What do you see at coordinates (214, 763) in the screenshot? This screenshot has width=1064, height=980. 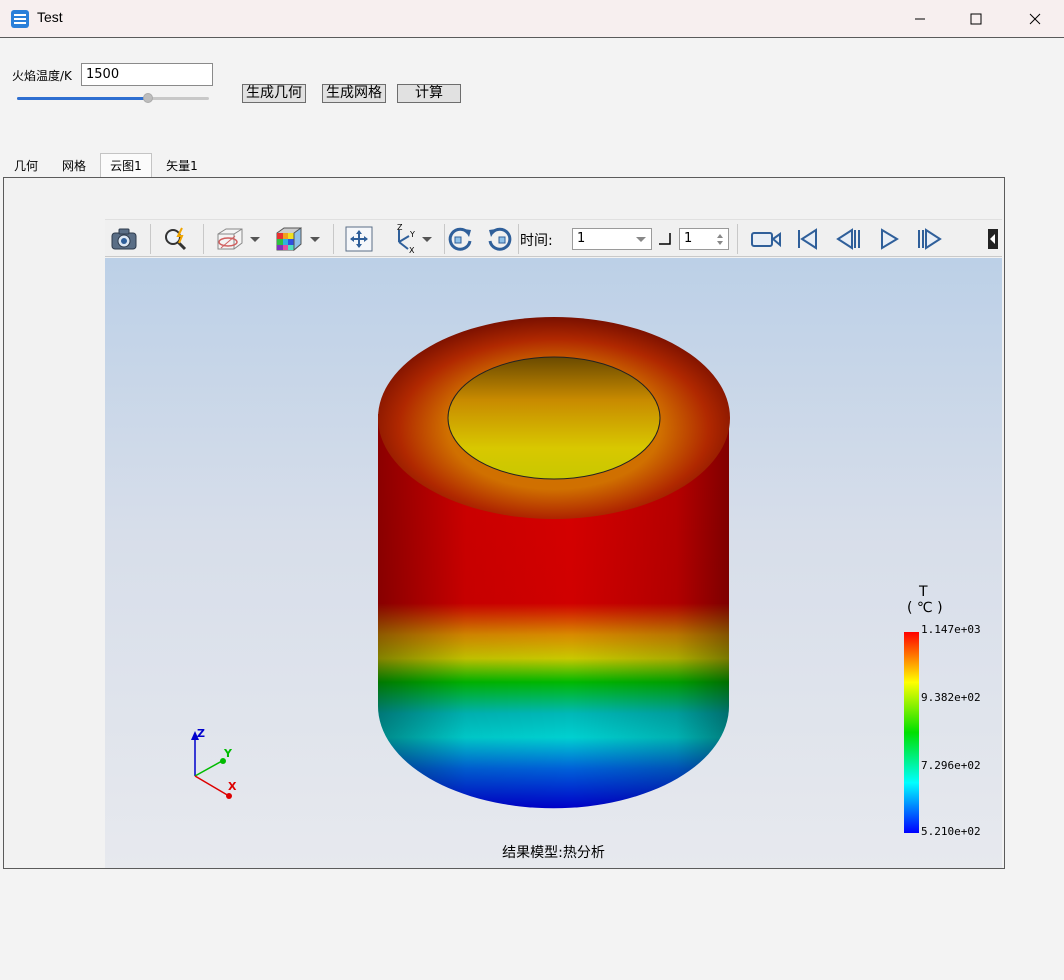 I see `axis-triad: Z Y X` at bounding box center [214, 763].